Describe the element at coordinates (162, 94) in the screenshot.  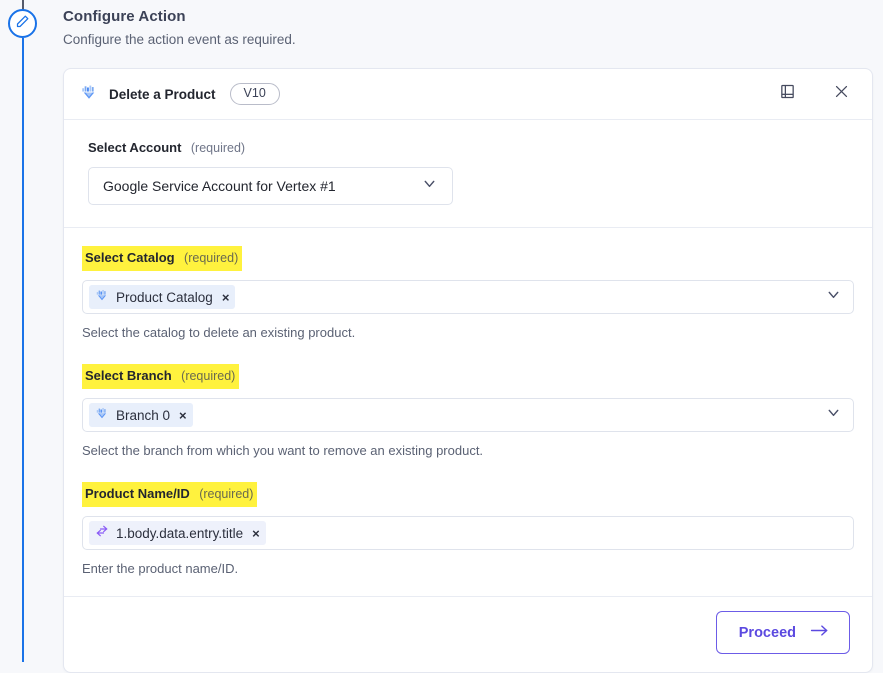
I see `card-title: Delete a Product` at that location.